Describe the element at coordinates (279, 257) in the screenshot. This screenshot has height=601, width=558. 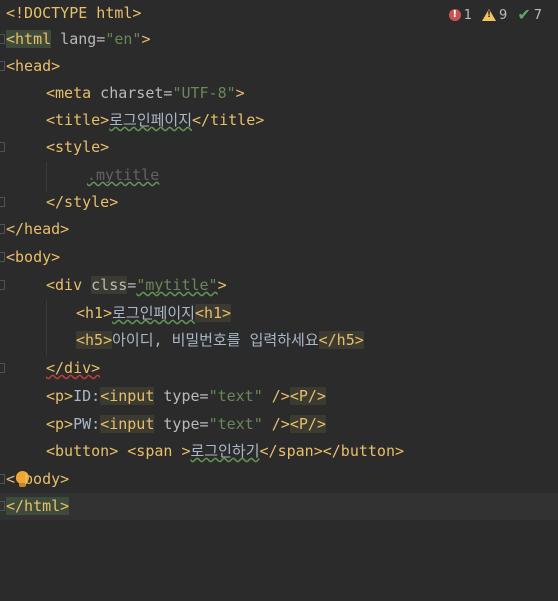
I see `code-line-10: <body>` at that location.